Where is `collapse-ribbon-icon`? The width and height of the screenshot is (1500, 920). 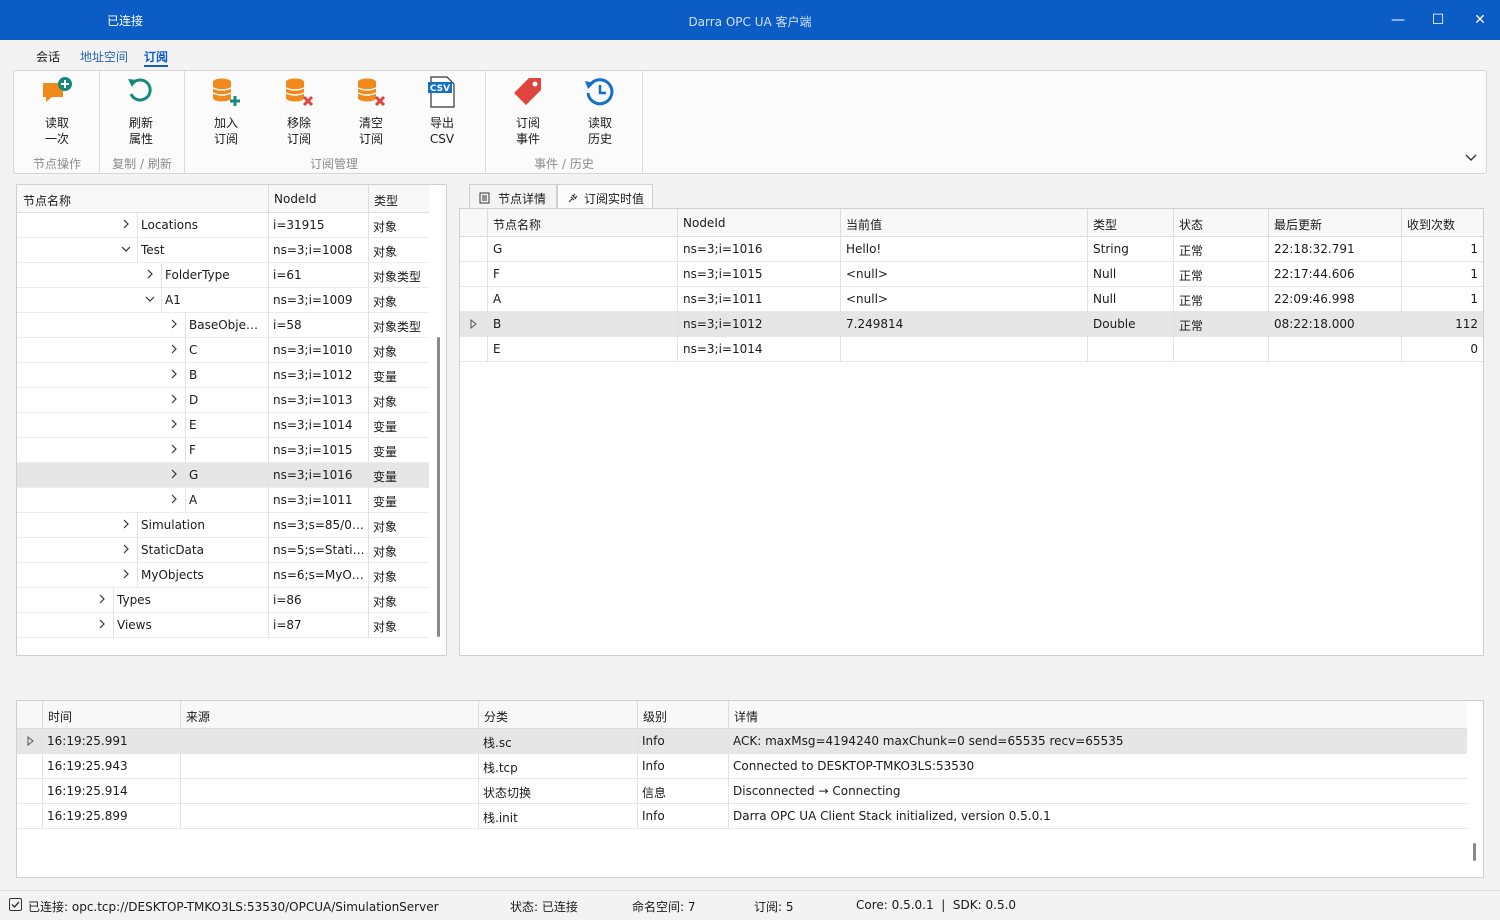 collapse-ribbon-icon is located at coordinates (1471, 158).